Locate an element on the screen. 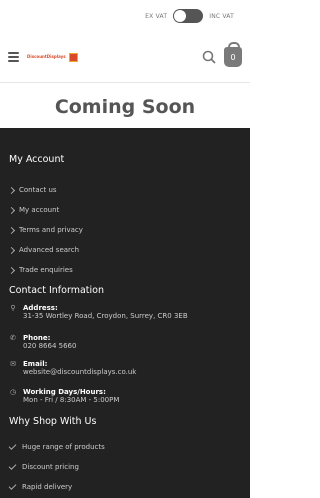  toggle-knob is located at coordinates (180, 16).